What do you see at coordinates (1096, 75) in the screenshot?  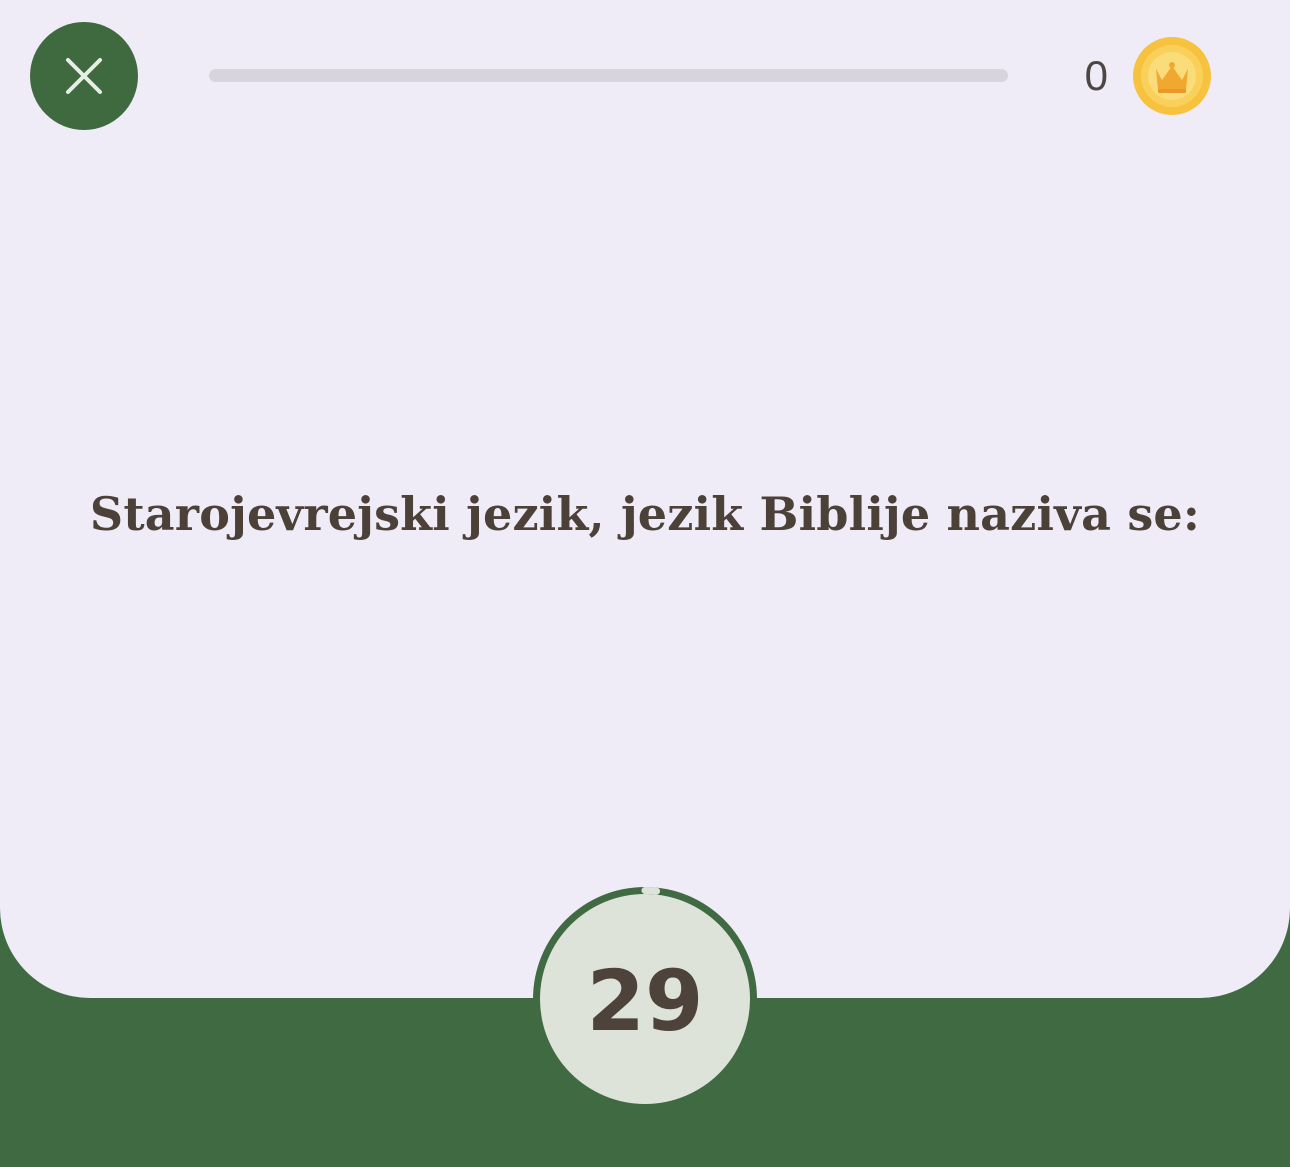 I see `score-value: 0` at bounding box center [1096, 75].